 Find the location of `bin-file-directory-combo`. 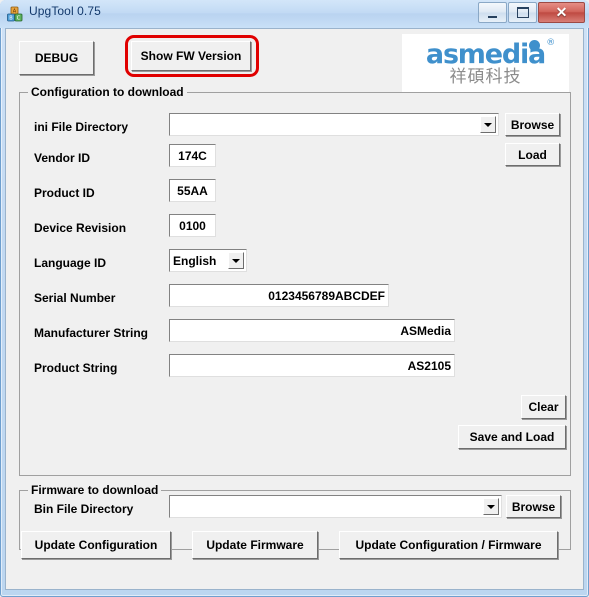

bin-file-directory-combo is located at coordinates (335, 506).